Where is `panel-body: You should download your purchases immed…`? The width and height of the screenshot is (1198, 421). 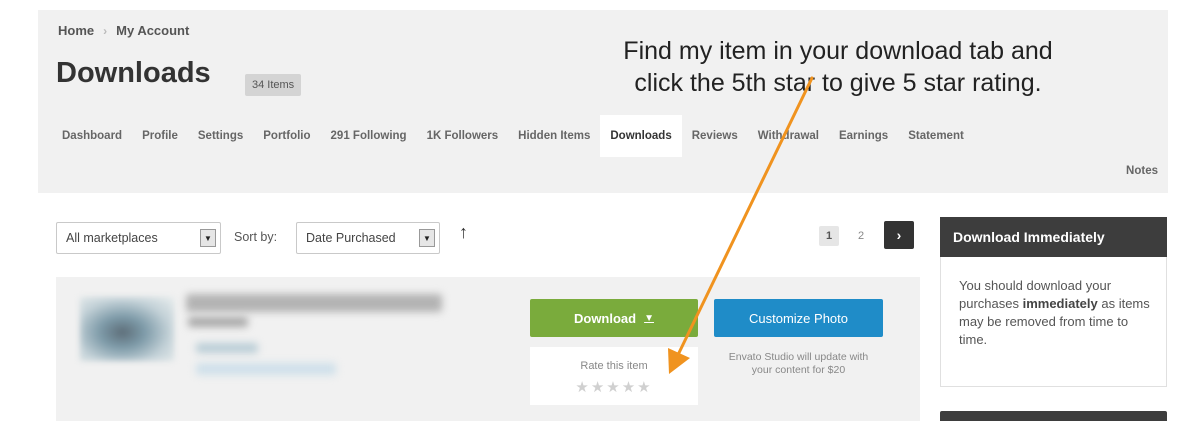 panel-body: You should download your purchases immed… is located at coordinates (1053, 322).